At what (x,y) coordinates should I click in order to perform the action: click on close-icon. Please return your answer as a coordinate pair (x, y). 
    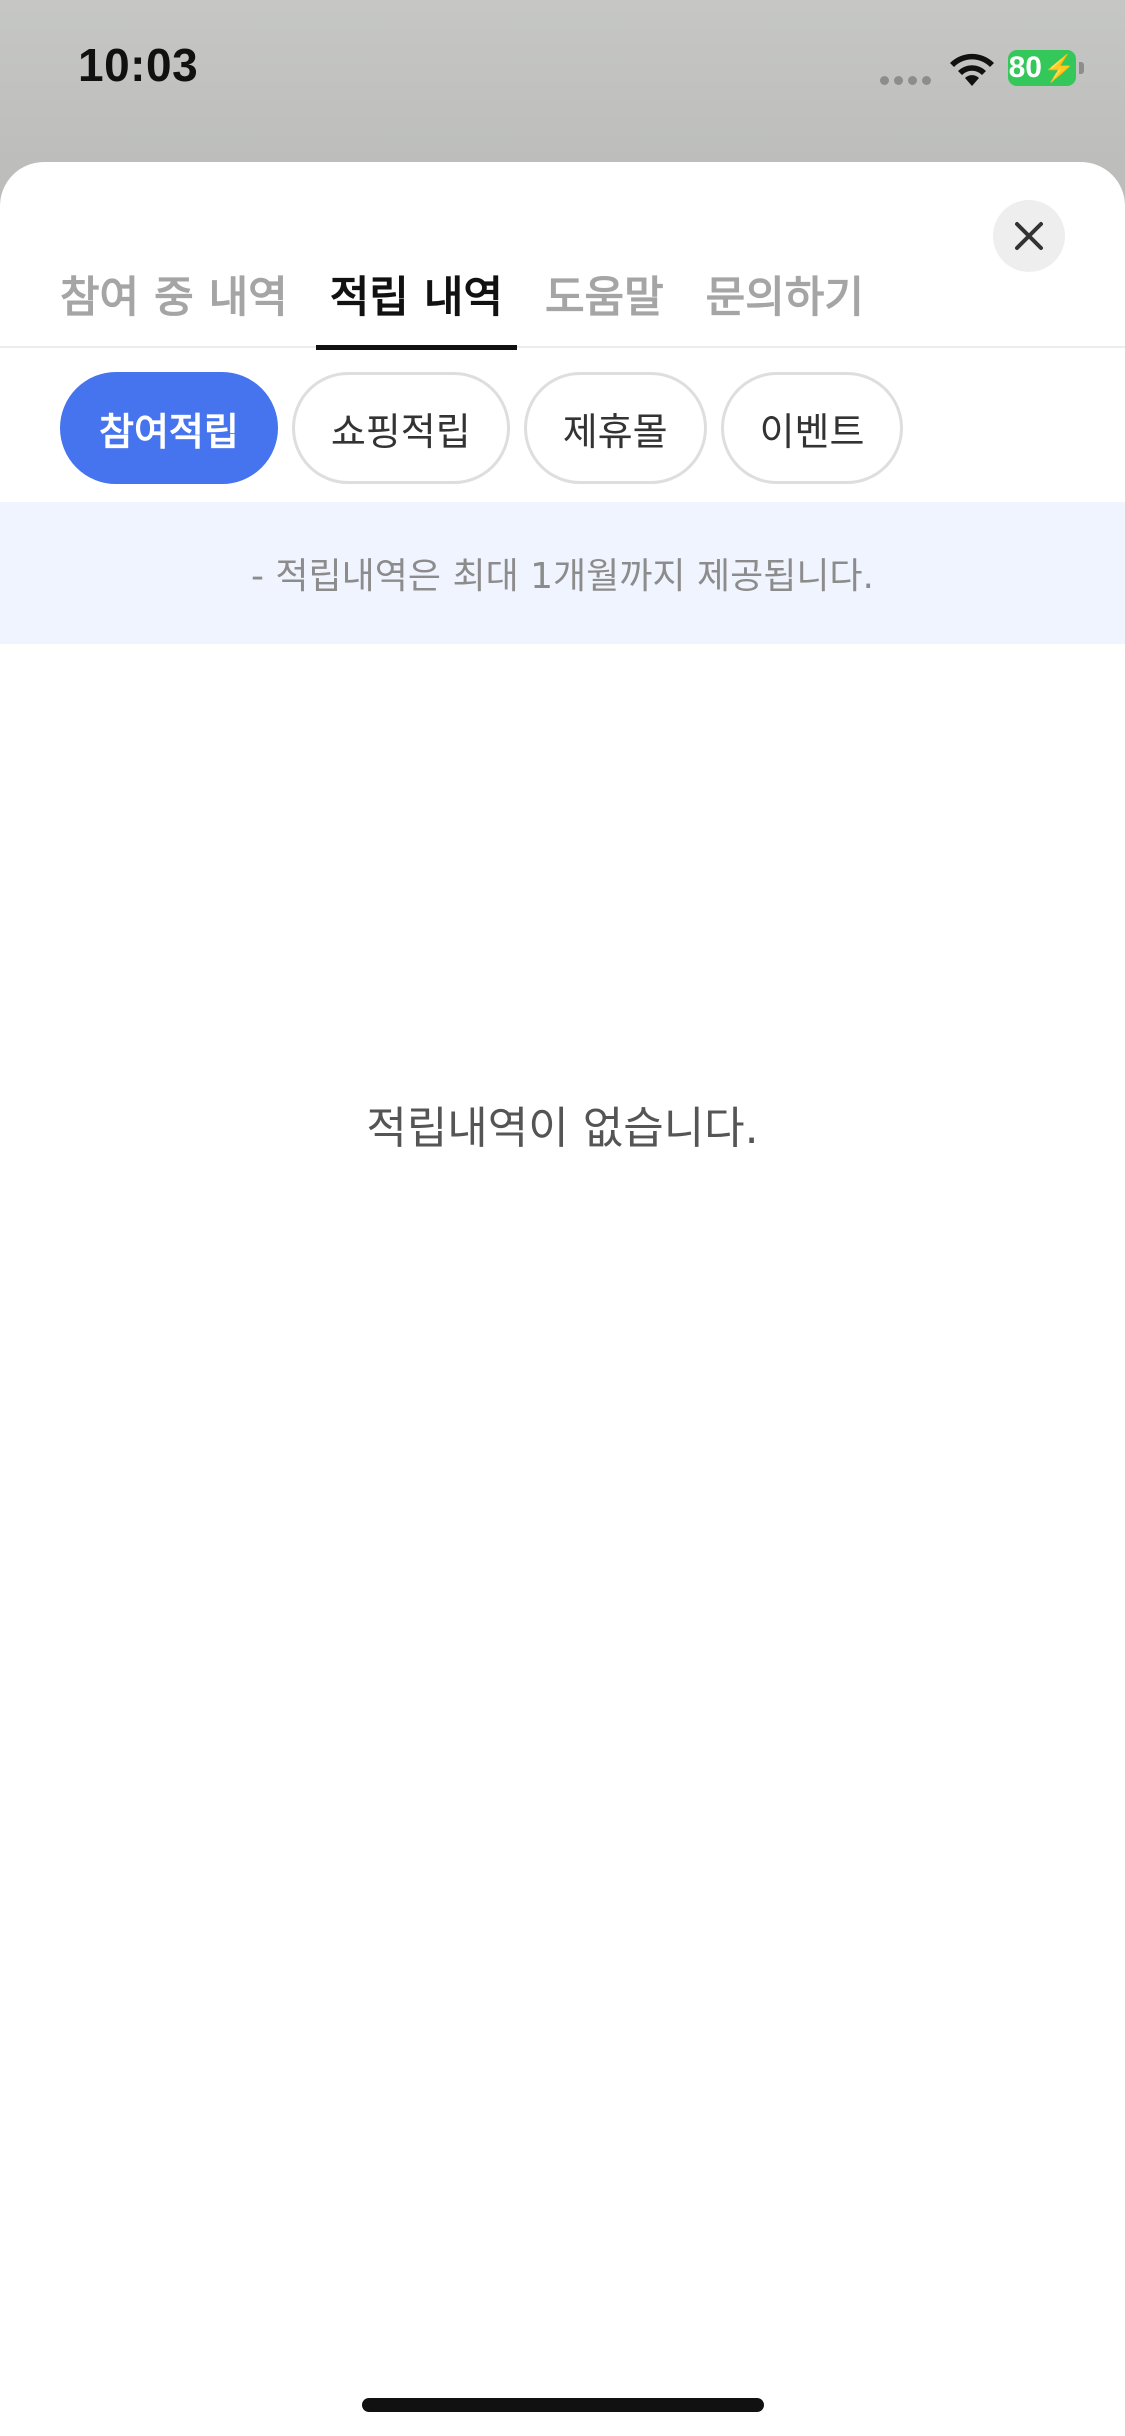
    Looking at the image, I should click on (1029, 236).